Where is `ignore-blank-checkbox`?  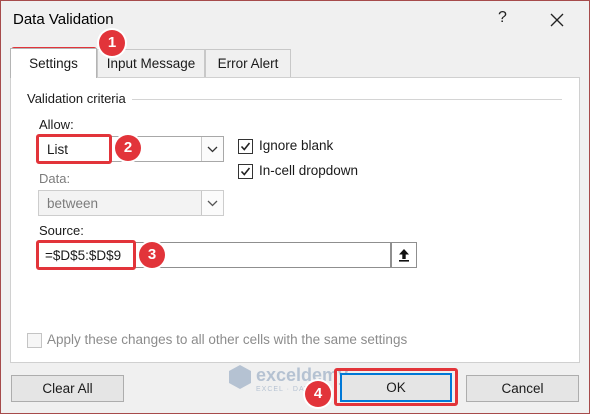
ignore-blank-checkbox is located at coordinates (245, 146).